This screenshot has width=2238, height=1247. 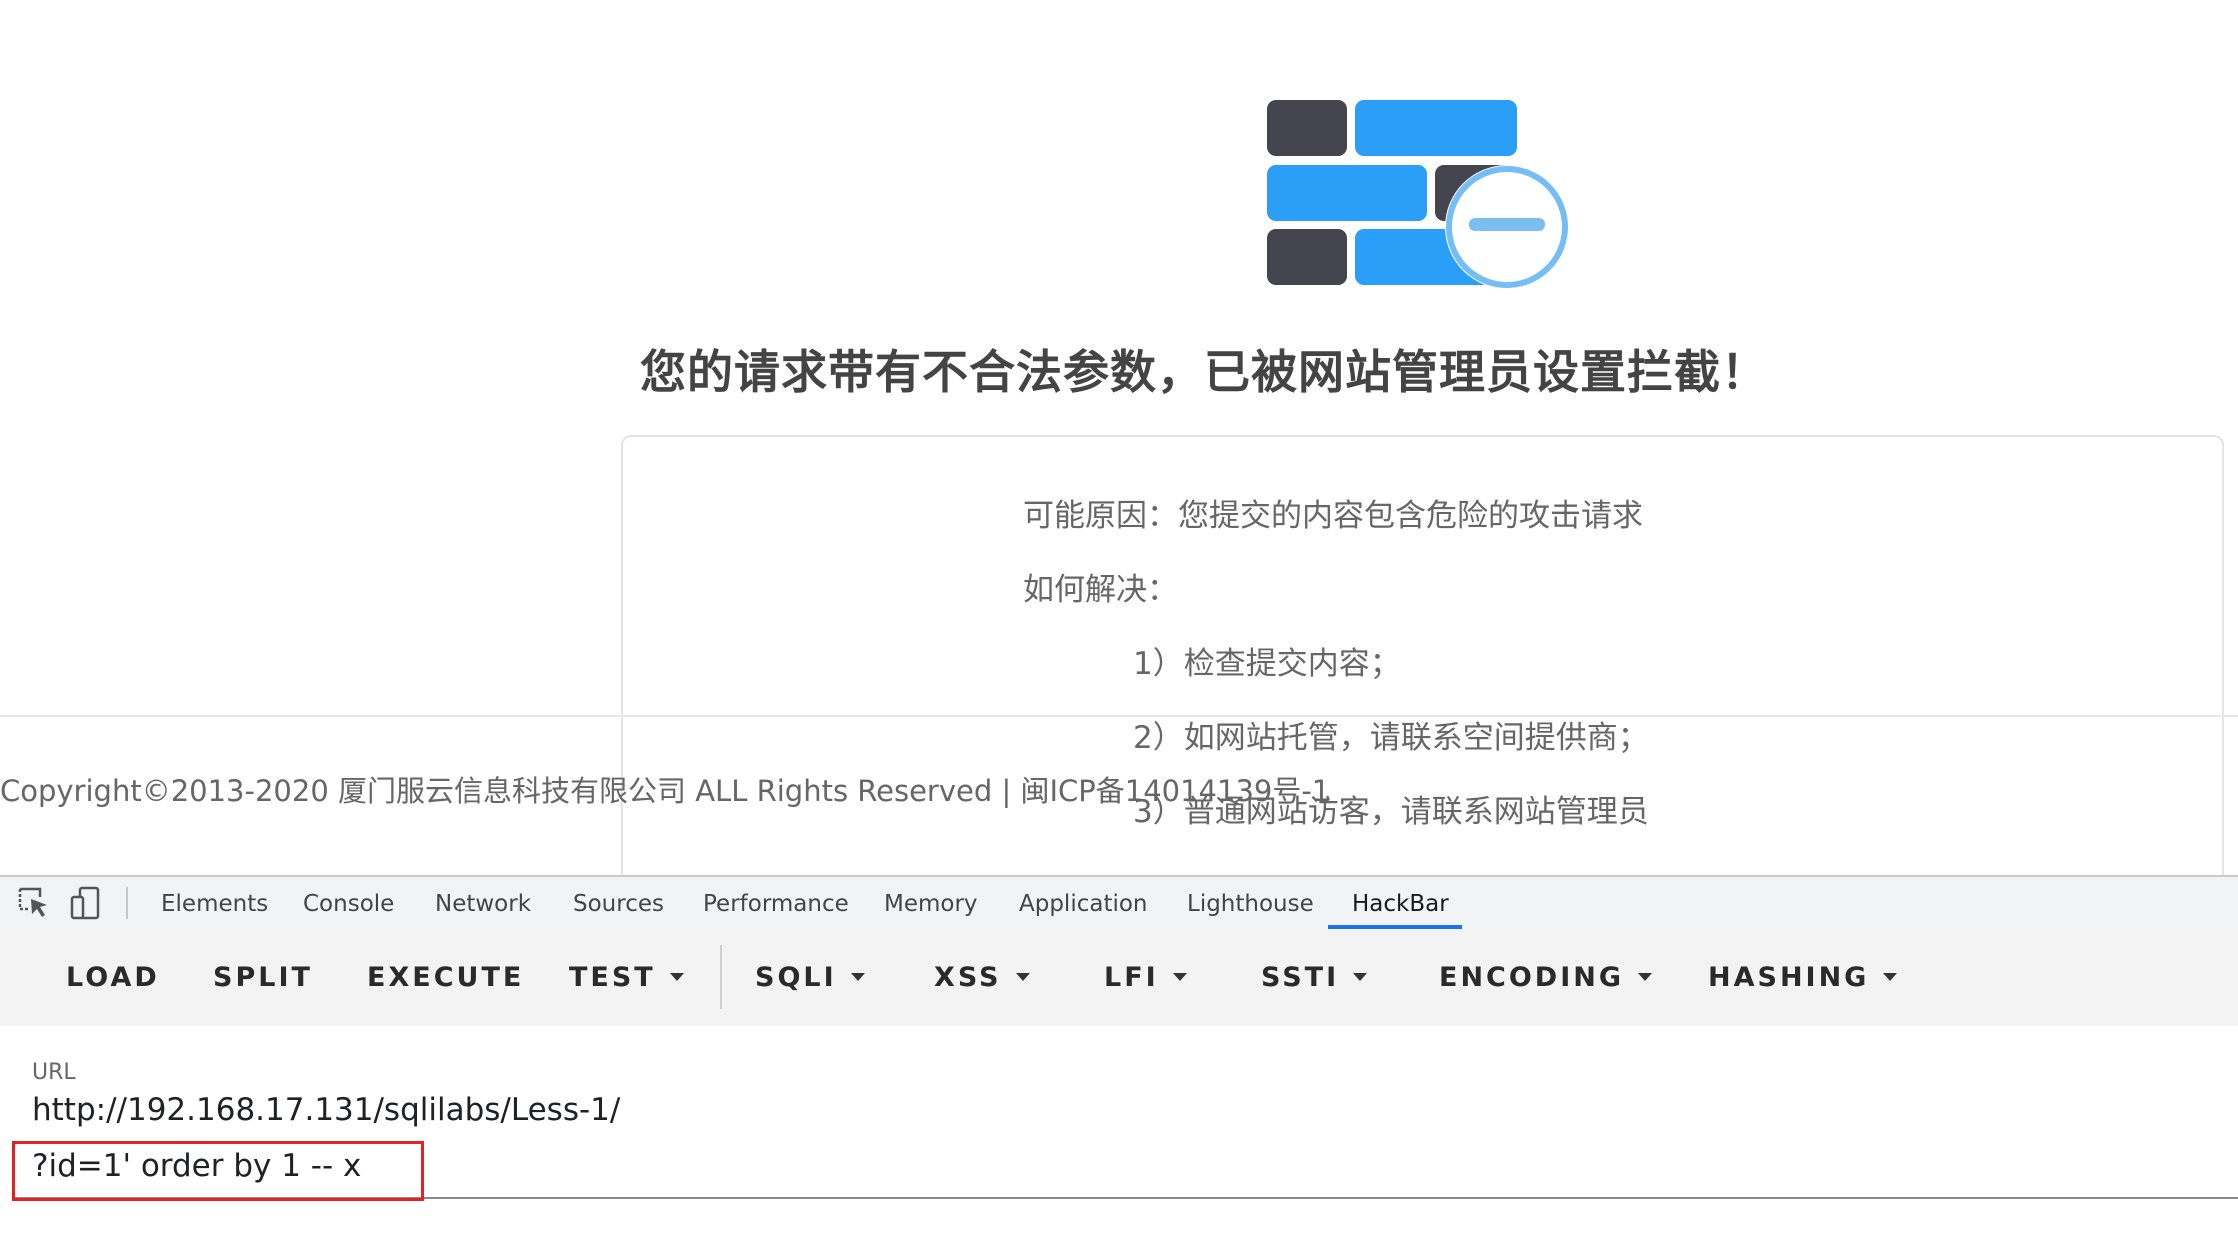 What do you see at coordinates (810, 977) in the screenshot?
I see `sqli-dropdown: SQLI` at bounding box center [810, 977].